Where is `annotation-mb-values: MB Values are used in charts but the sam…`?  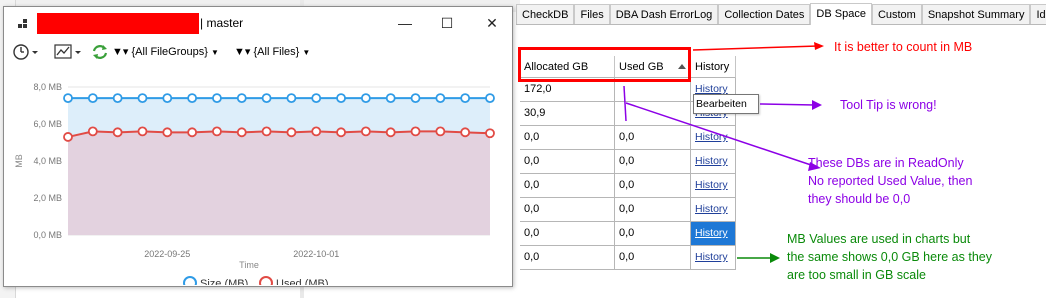
annotation-mb-values: MB Values are used in charts but the sam… is located at coordinates (889, 257).